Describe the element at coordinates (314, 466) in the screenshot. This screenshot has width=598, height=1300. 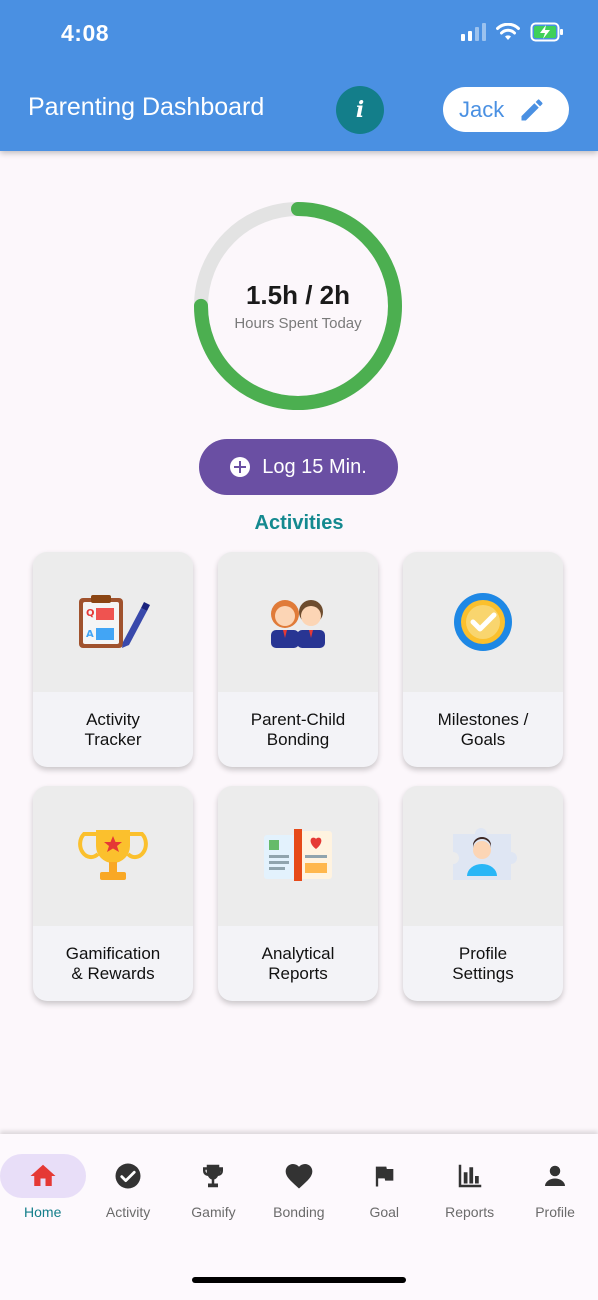
I see `log-button-label: Log 15 Min.` at that location.